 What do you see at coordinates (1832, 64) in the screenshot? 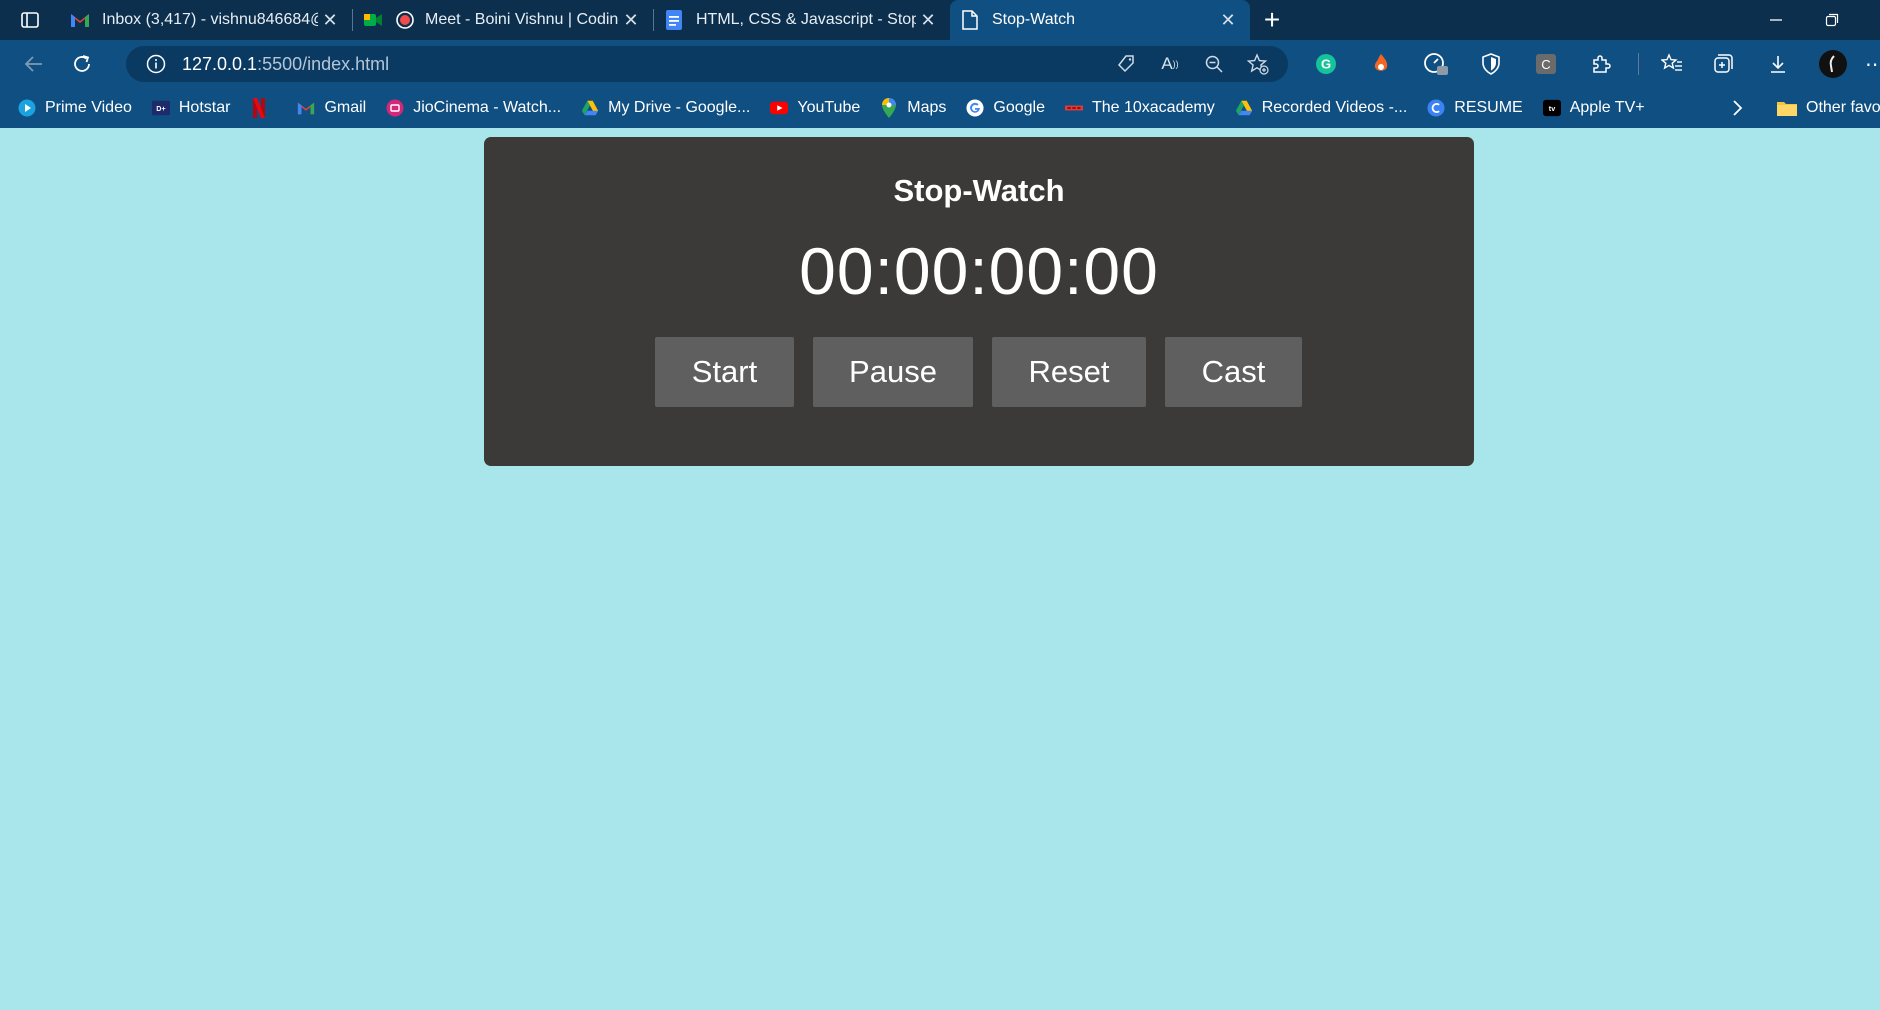
I see `profile-avatar` at bounding box center [1832, 64].